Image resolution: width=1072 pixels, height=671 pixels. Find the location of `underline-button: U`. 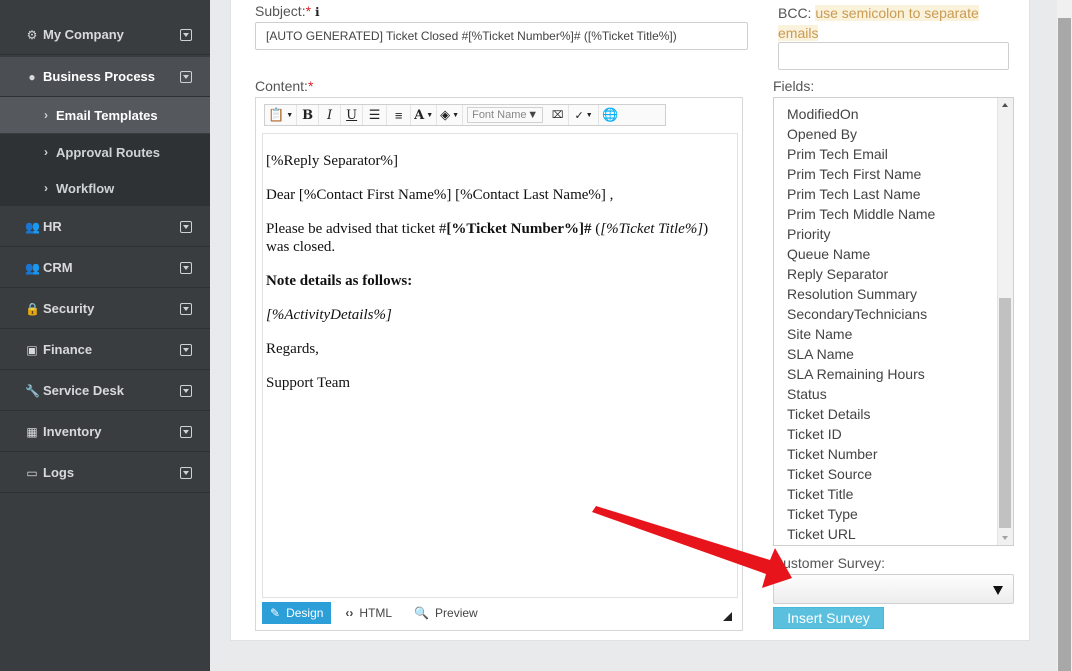

underline-button: U is located at coordinates (352, 115).